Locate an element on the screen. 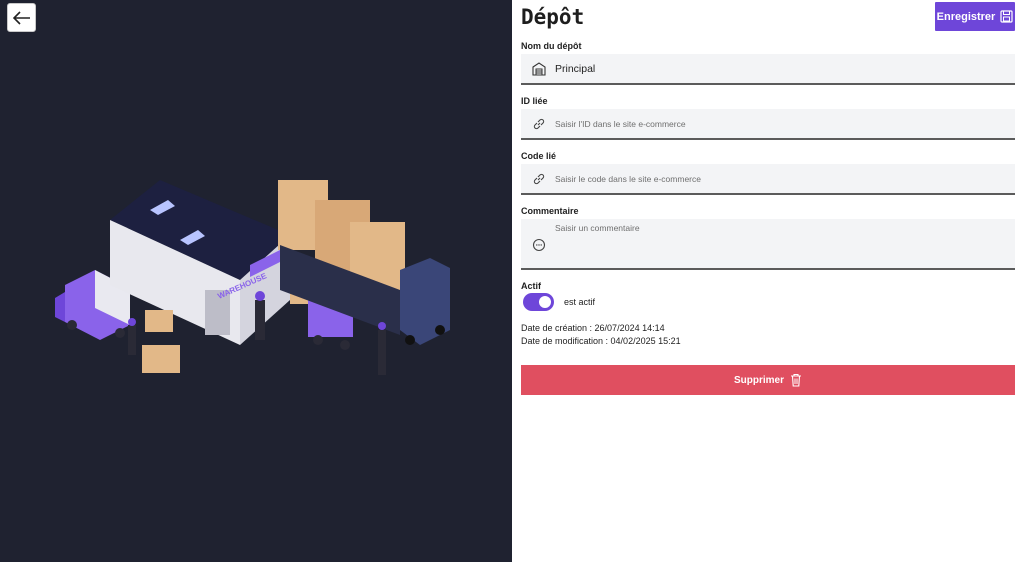  active-label: Actif is located at coordinates (531, 286).